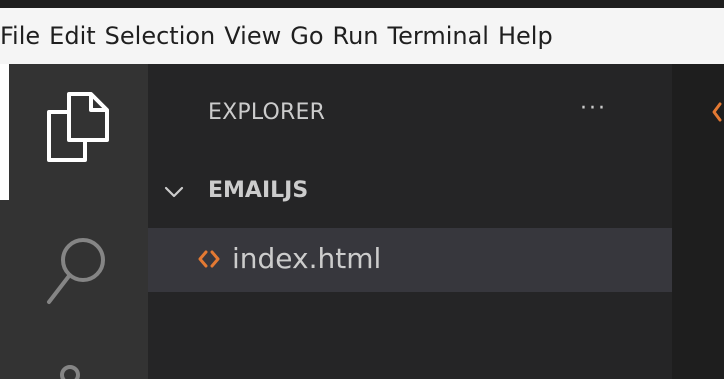 This screenshot has width=724, height=379. Describe the element at coordinates (525, 36) in the screenshot. I see `menu-help: Help` at that location.